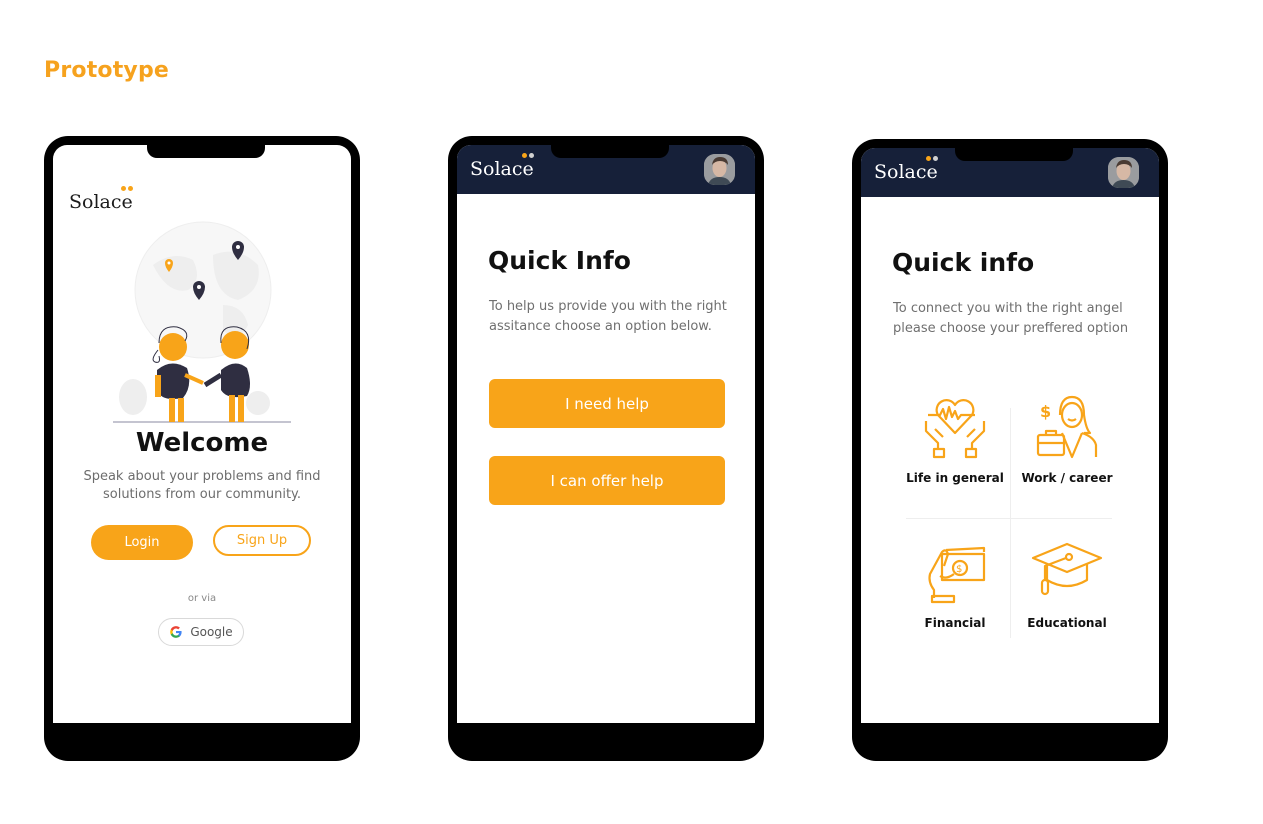  What do you see at coordinates (1067, 427) in the screenshot?
I see `businesswoman-icon: $` at bounding box center [1067, 427].